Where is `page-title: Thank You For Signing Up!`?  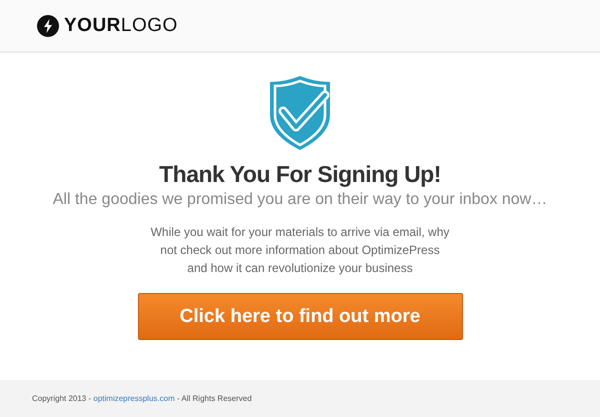 page-title: Thank You For Signing Up! is located at coordinates (300, 174).